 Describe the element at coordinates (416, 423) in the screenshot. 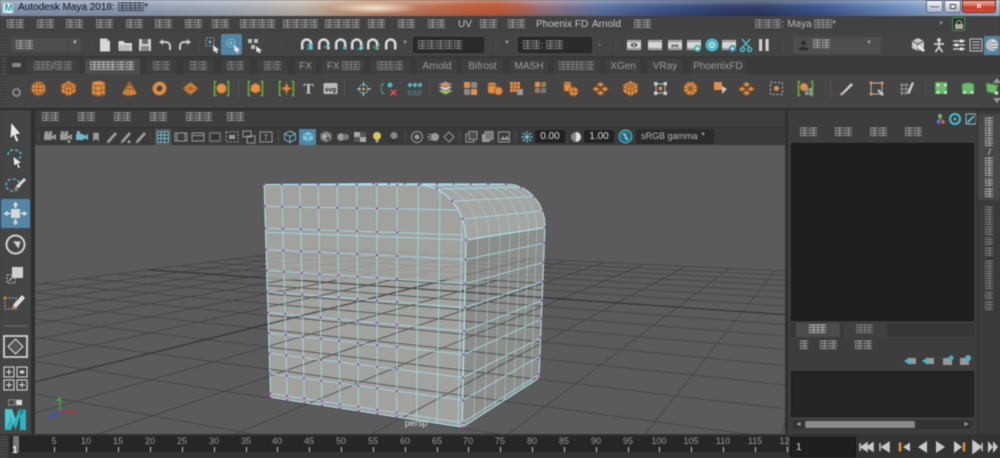

I see `svg-text: persp` at that location.